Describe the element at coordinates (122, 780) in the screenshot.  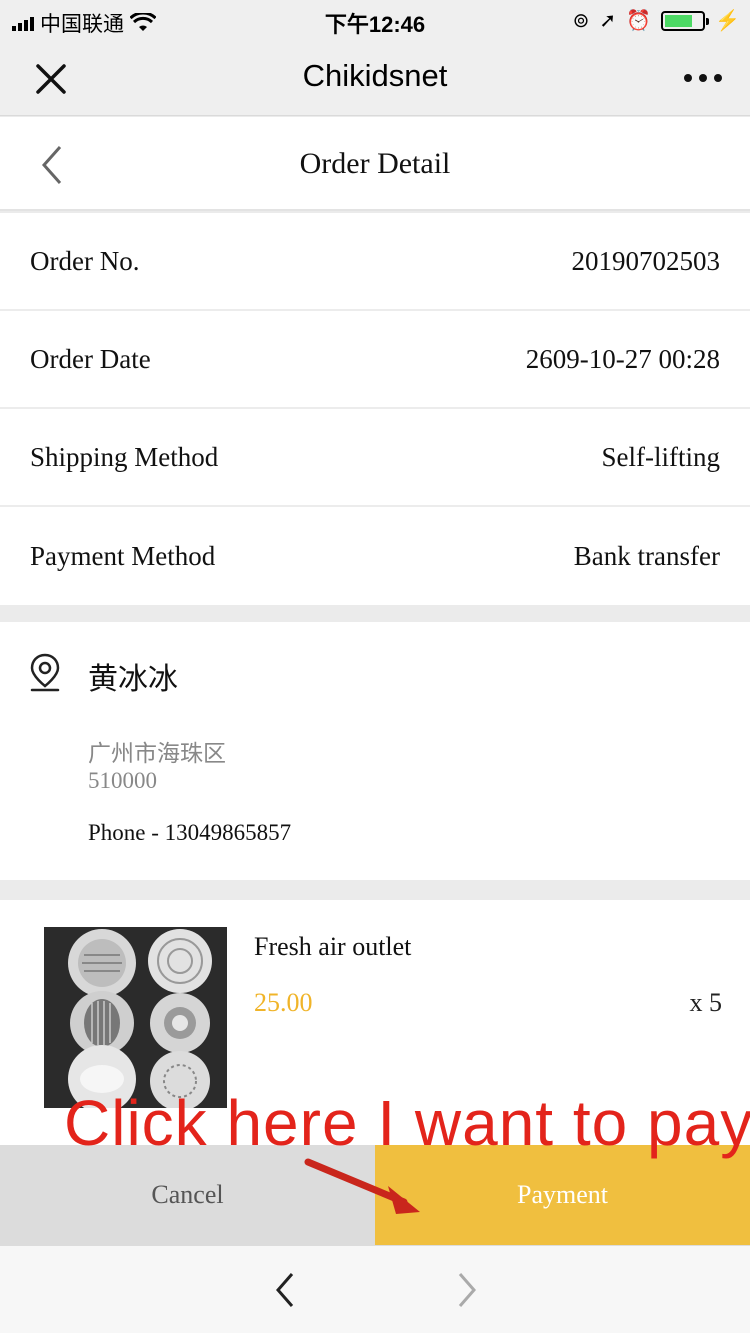
I see `address-zip: 510000` at that location.